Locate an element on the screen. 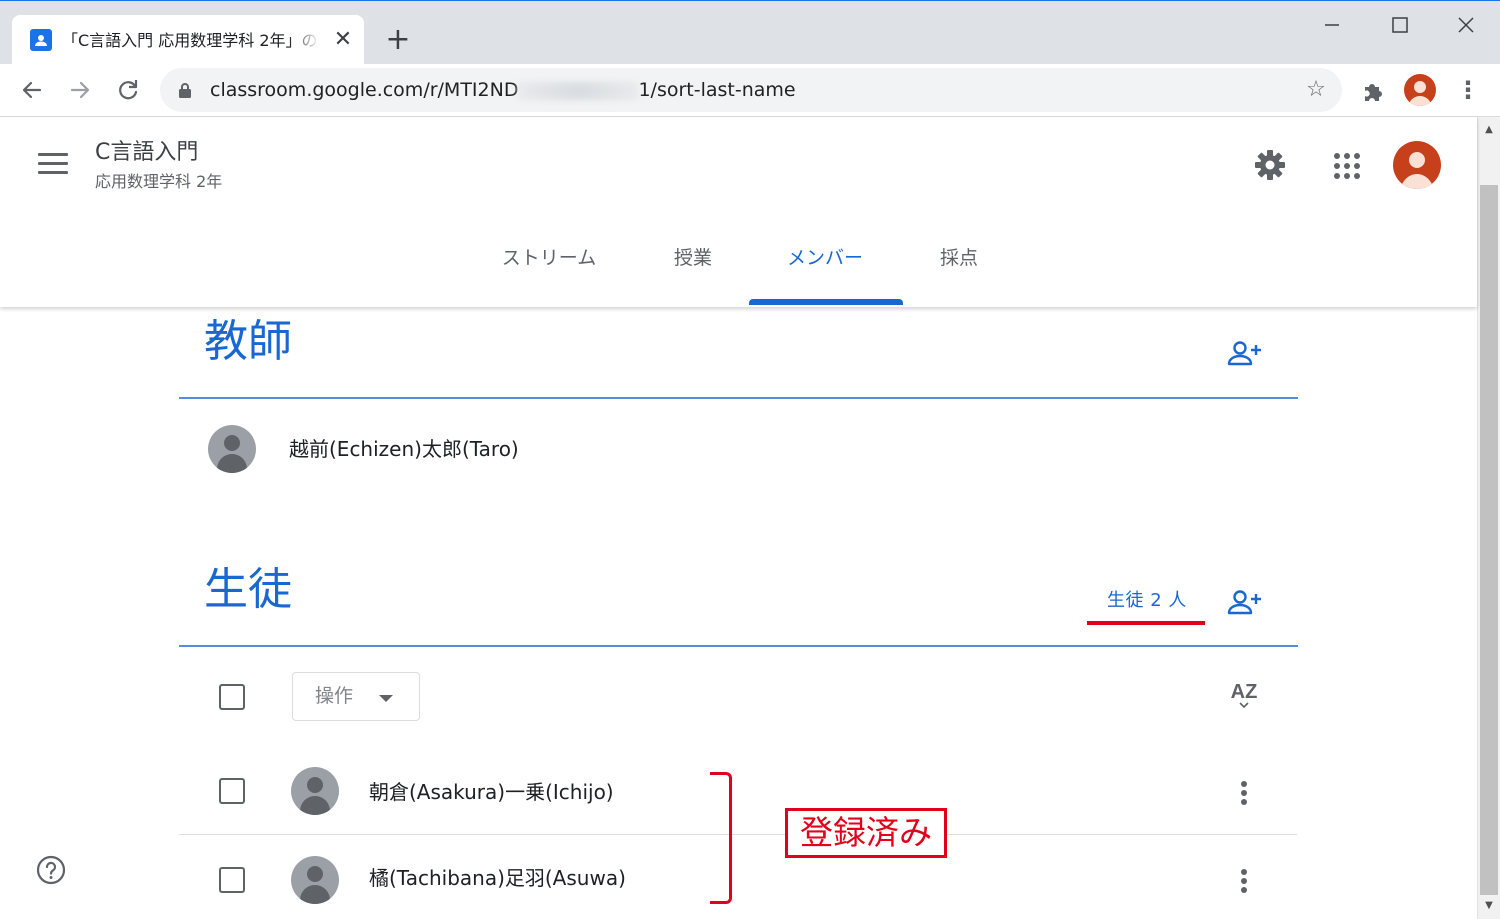 The image size is (1500, 919). student-name: 朝倉(Asakura)一乗(Ichijo) is located at coordinates (491, 792).